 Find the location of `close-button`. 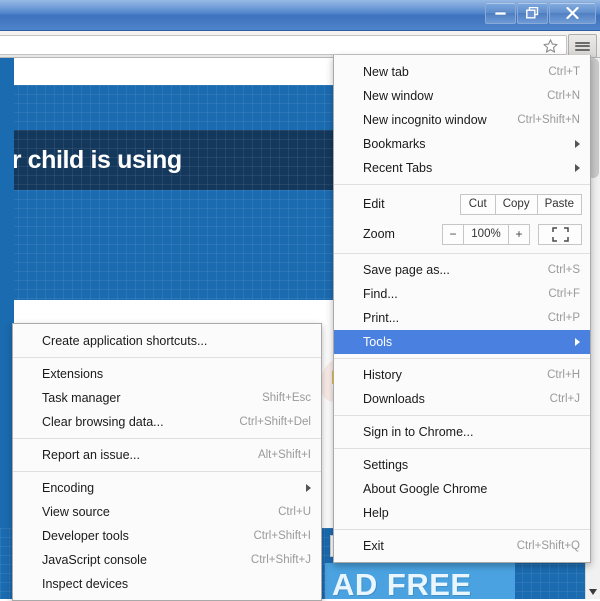

close-button is located at coordinates (572, 13).